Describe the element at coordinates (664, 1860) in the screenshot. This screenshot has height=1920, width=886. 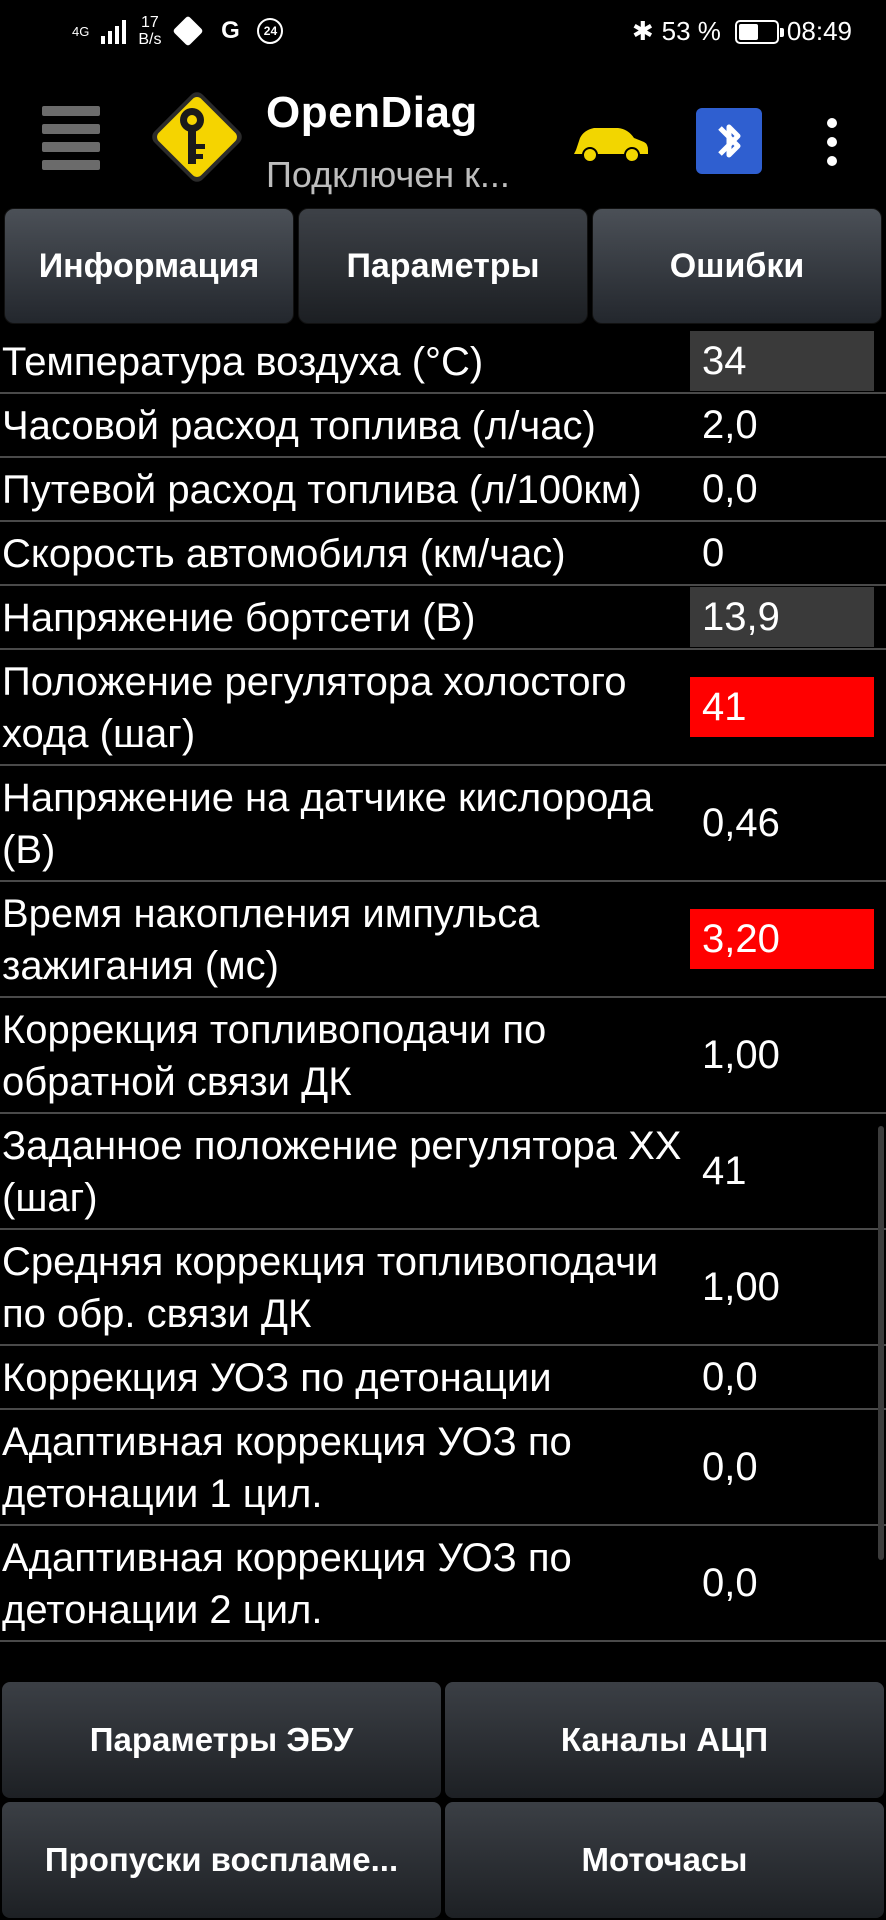
I see `engine-hours-button: Моточасы` at that location.